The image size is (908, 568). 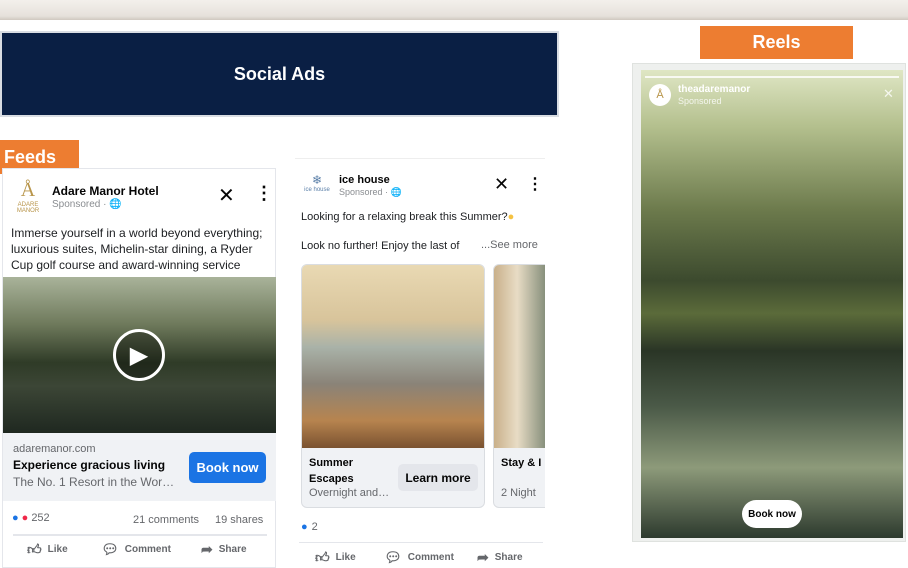 What do you see at coordinates (25, 518) in the screenshot?
I see `love-reaction-icon: ●` at bounding box center [25, 518].